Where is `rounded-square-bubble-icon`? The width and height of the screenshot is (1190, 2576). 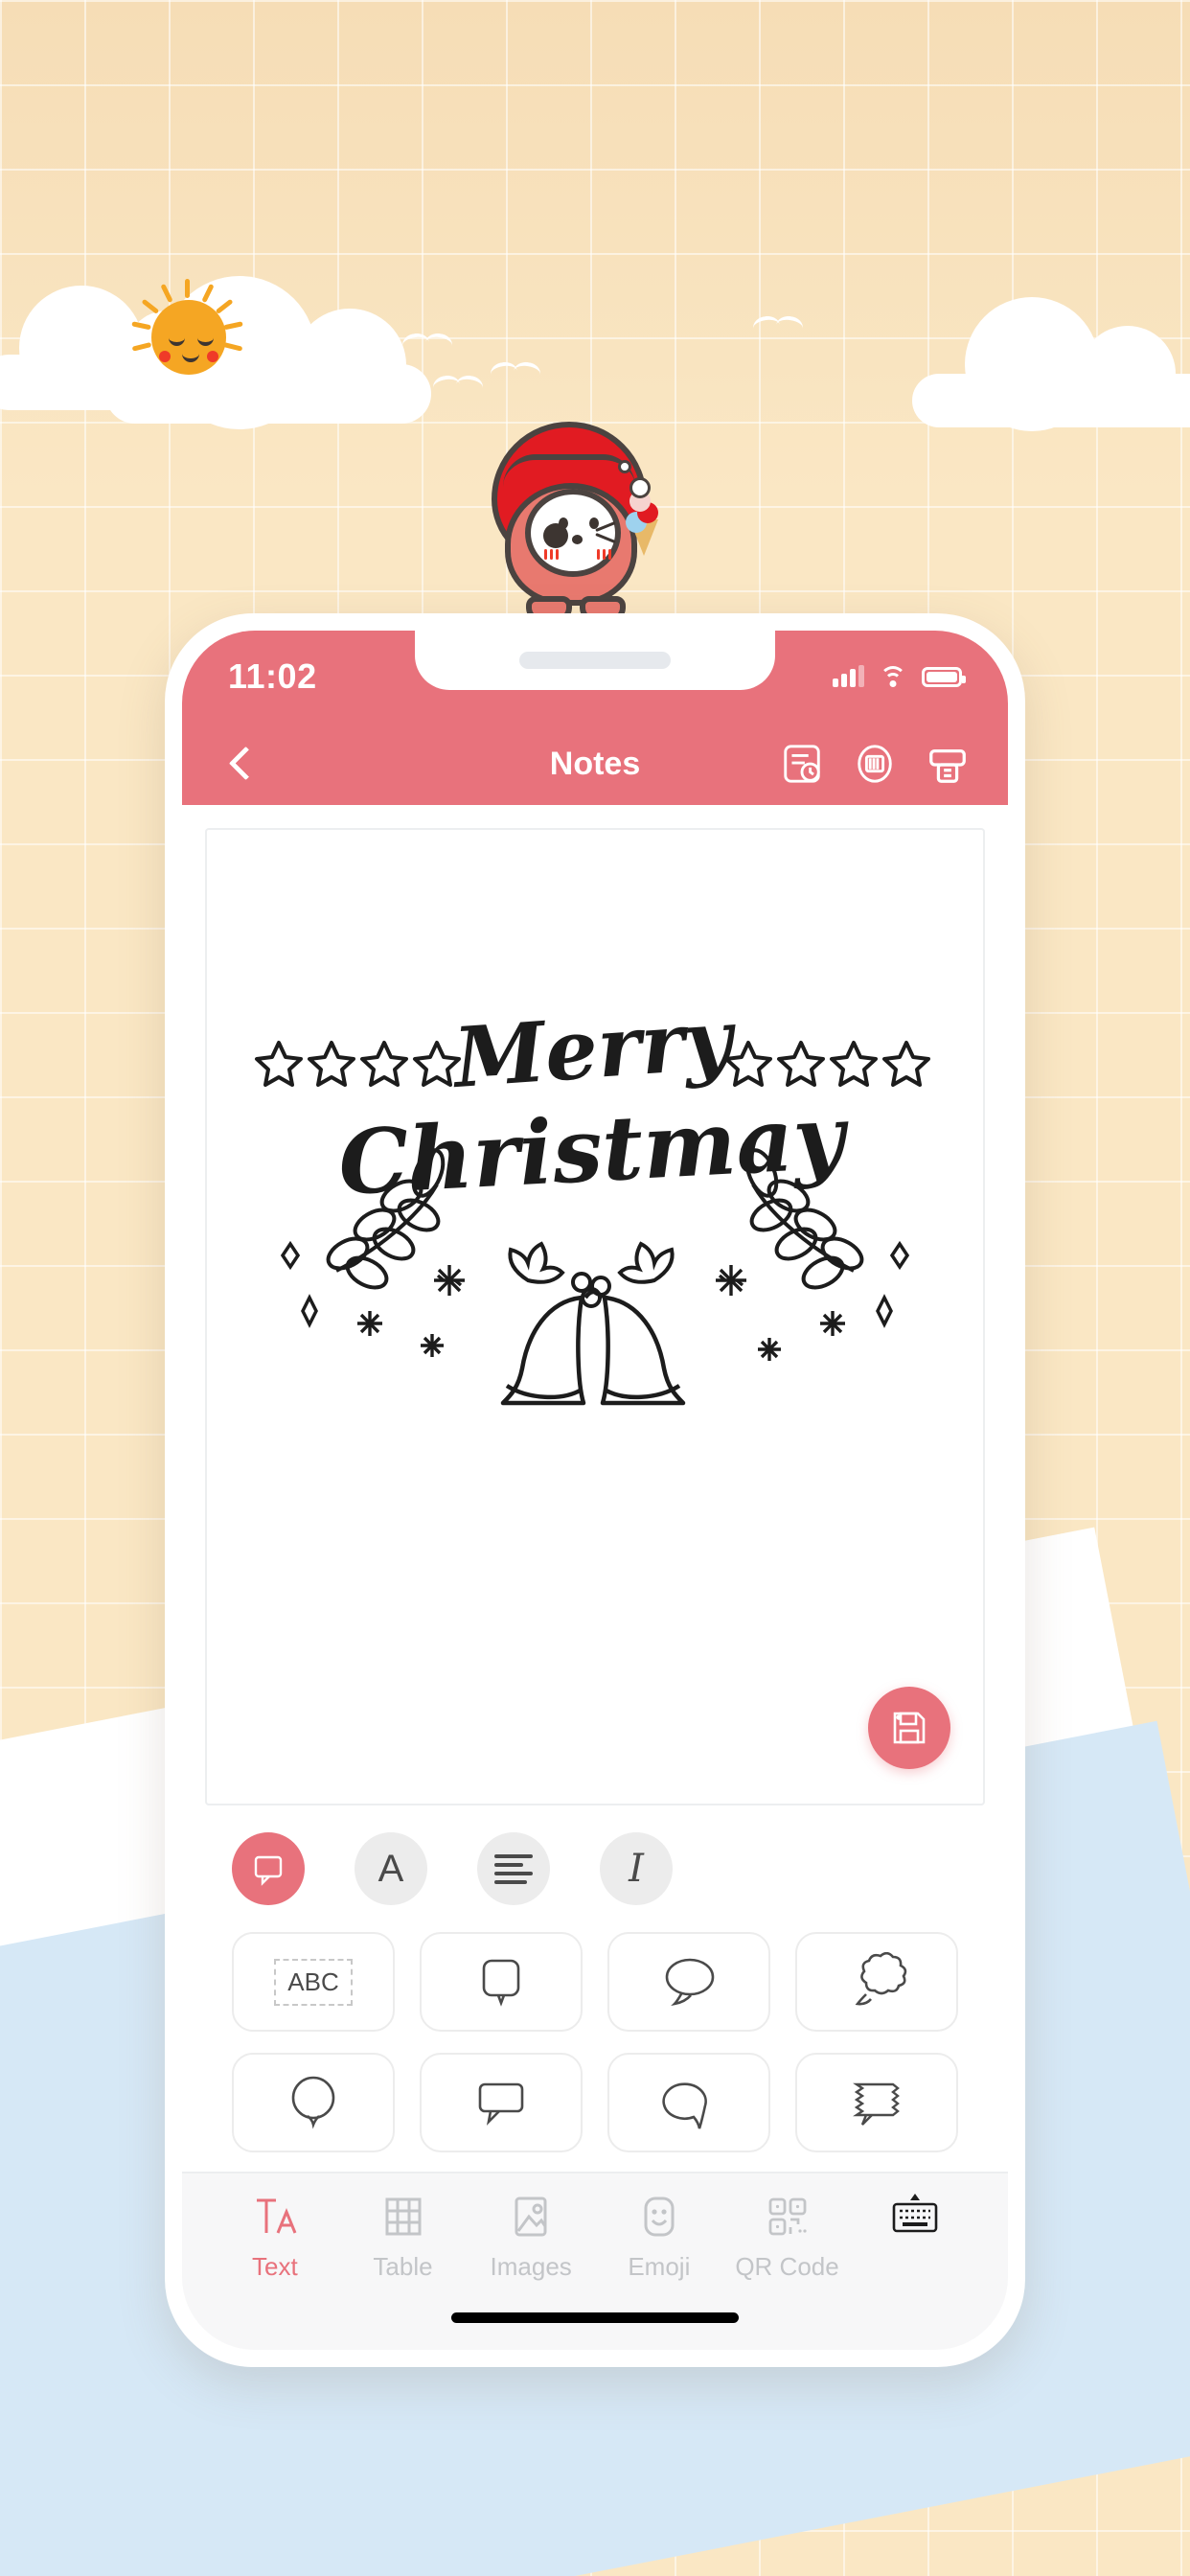
rounded-square-bubble-icon is located at coordinates (501, 1983).